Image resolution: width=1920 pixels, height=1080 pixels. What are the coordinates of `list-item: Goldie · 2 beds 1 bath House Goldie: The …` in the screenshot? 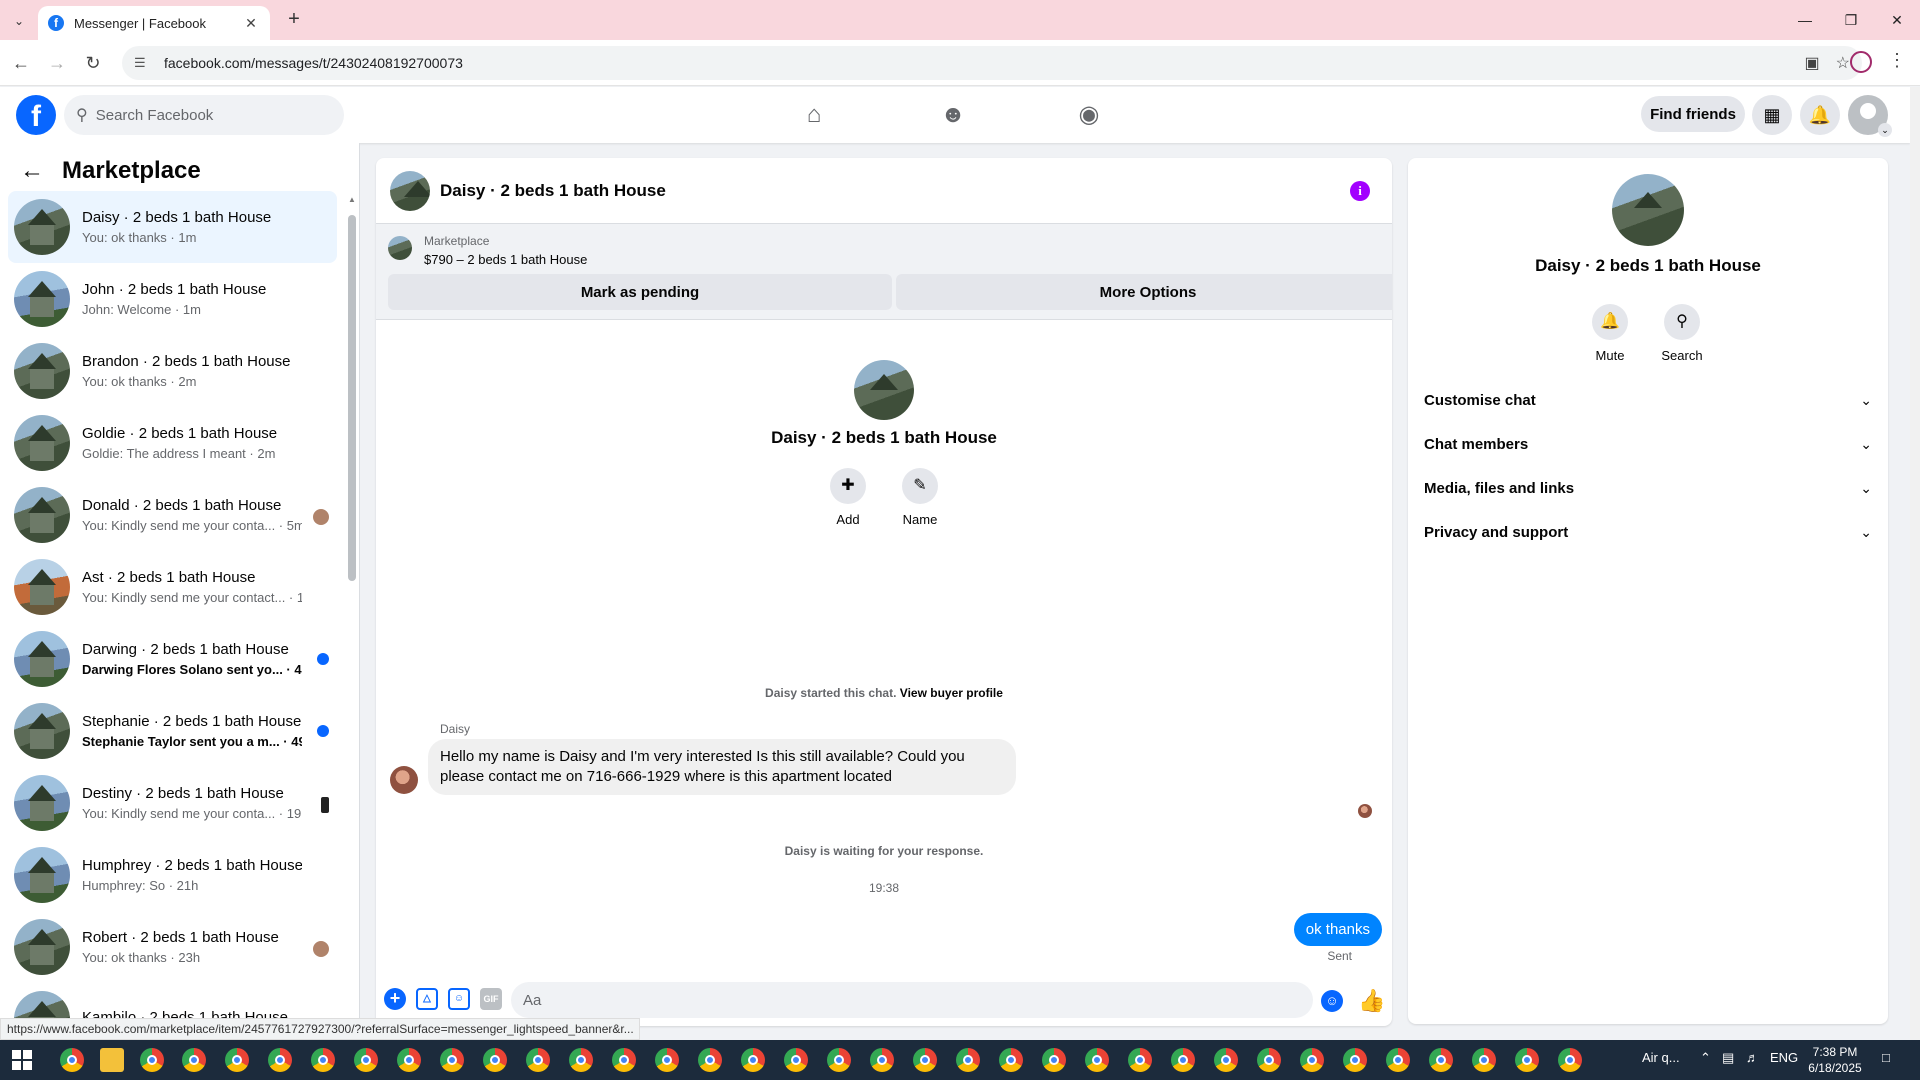 It's located at (172, 443).